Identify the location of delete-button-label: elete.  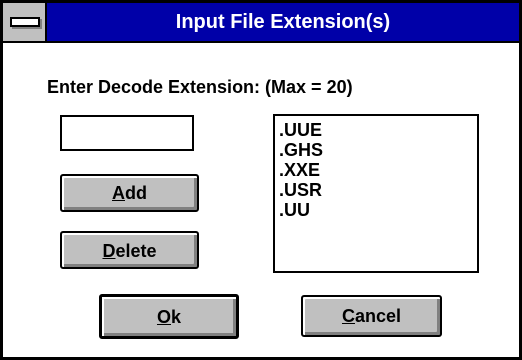
(136, 251).